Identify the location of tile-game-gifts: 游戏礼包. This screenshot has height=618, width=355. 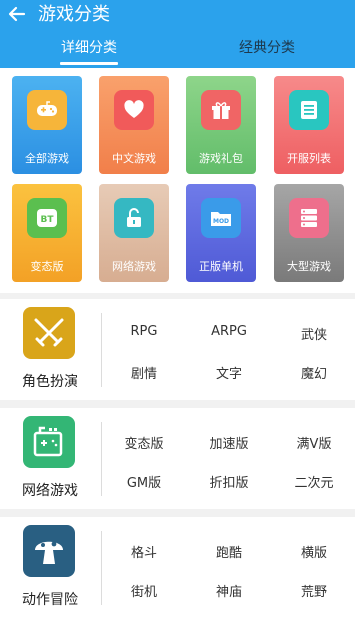
(221, 125).